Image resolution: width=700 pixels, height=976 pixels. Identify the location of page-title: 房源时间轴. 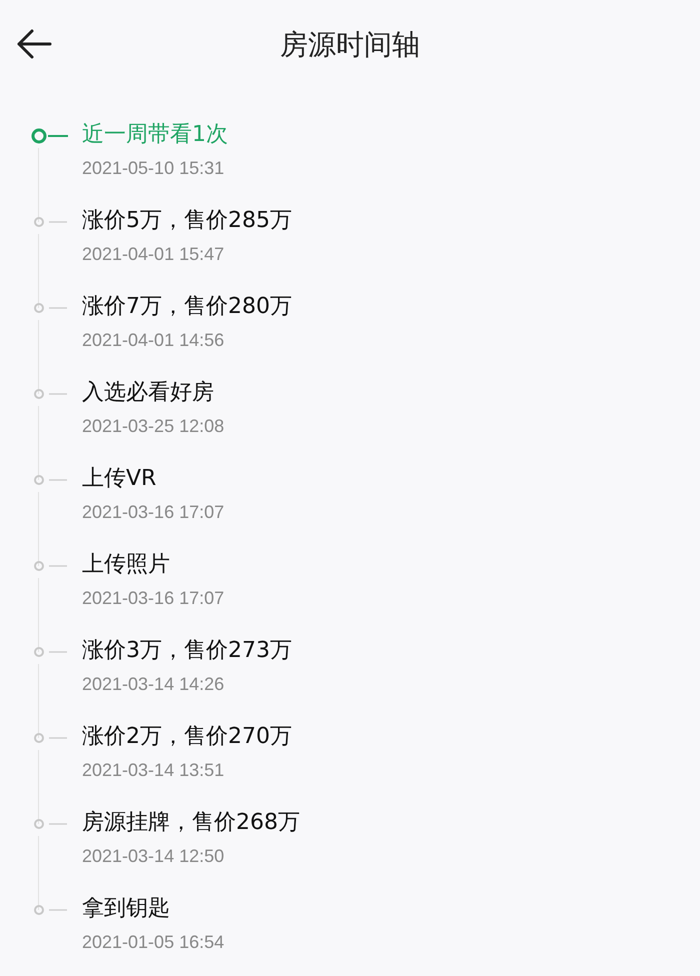
(350, 45).